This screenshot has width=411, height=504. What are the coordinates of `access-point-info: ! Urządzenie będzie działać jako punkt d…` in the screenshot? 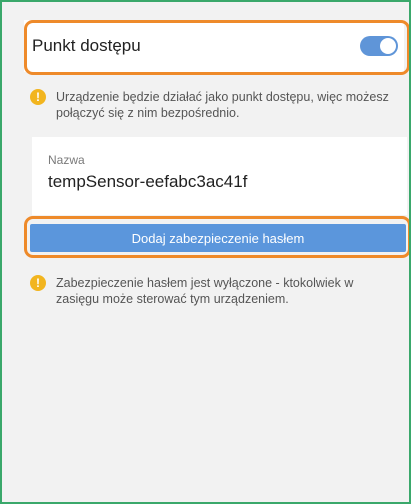 It's located at (217, 105).